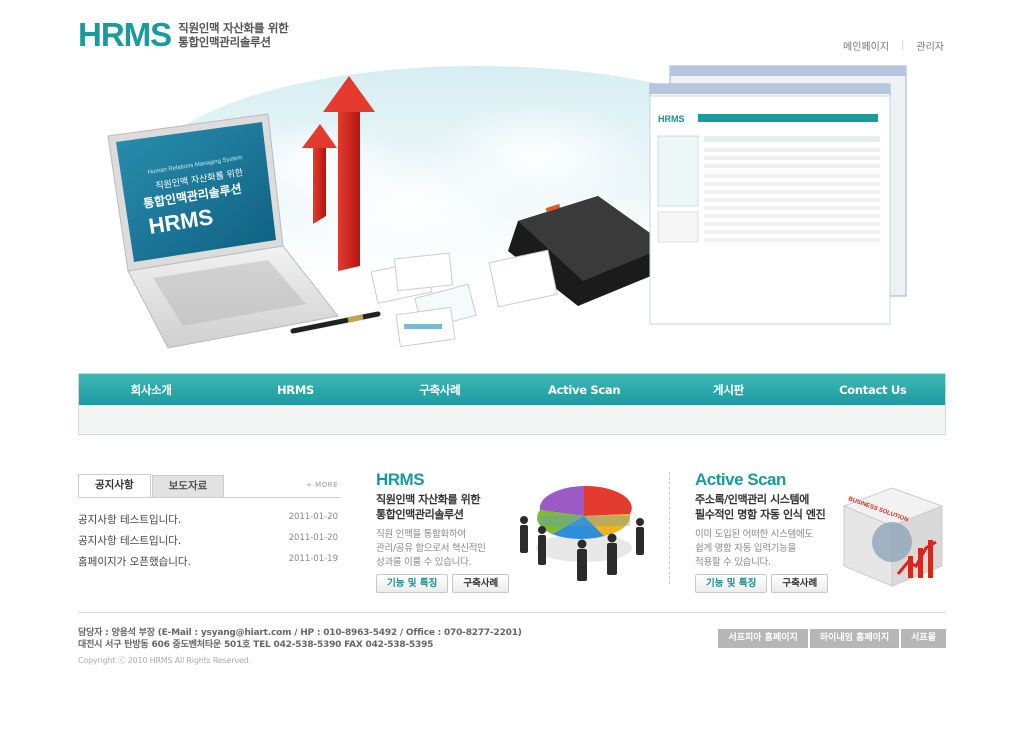 The image size is (1024, 747). I want to click on notice-title: 홈페이지가 오픈했습니다., so click(134, 564).